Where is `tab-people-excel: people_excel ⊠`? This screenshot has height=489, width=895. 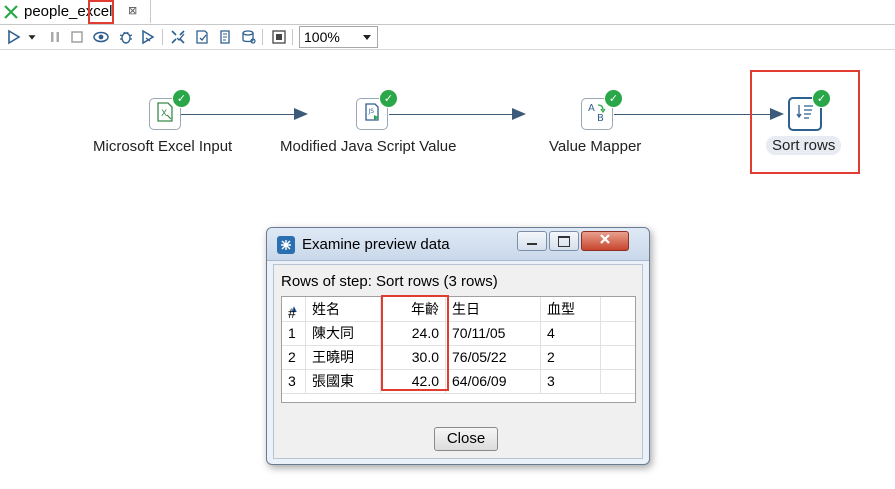 tab-people-excel: people_excel ⊠ is located at coordinates (75, 11).